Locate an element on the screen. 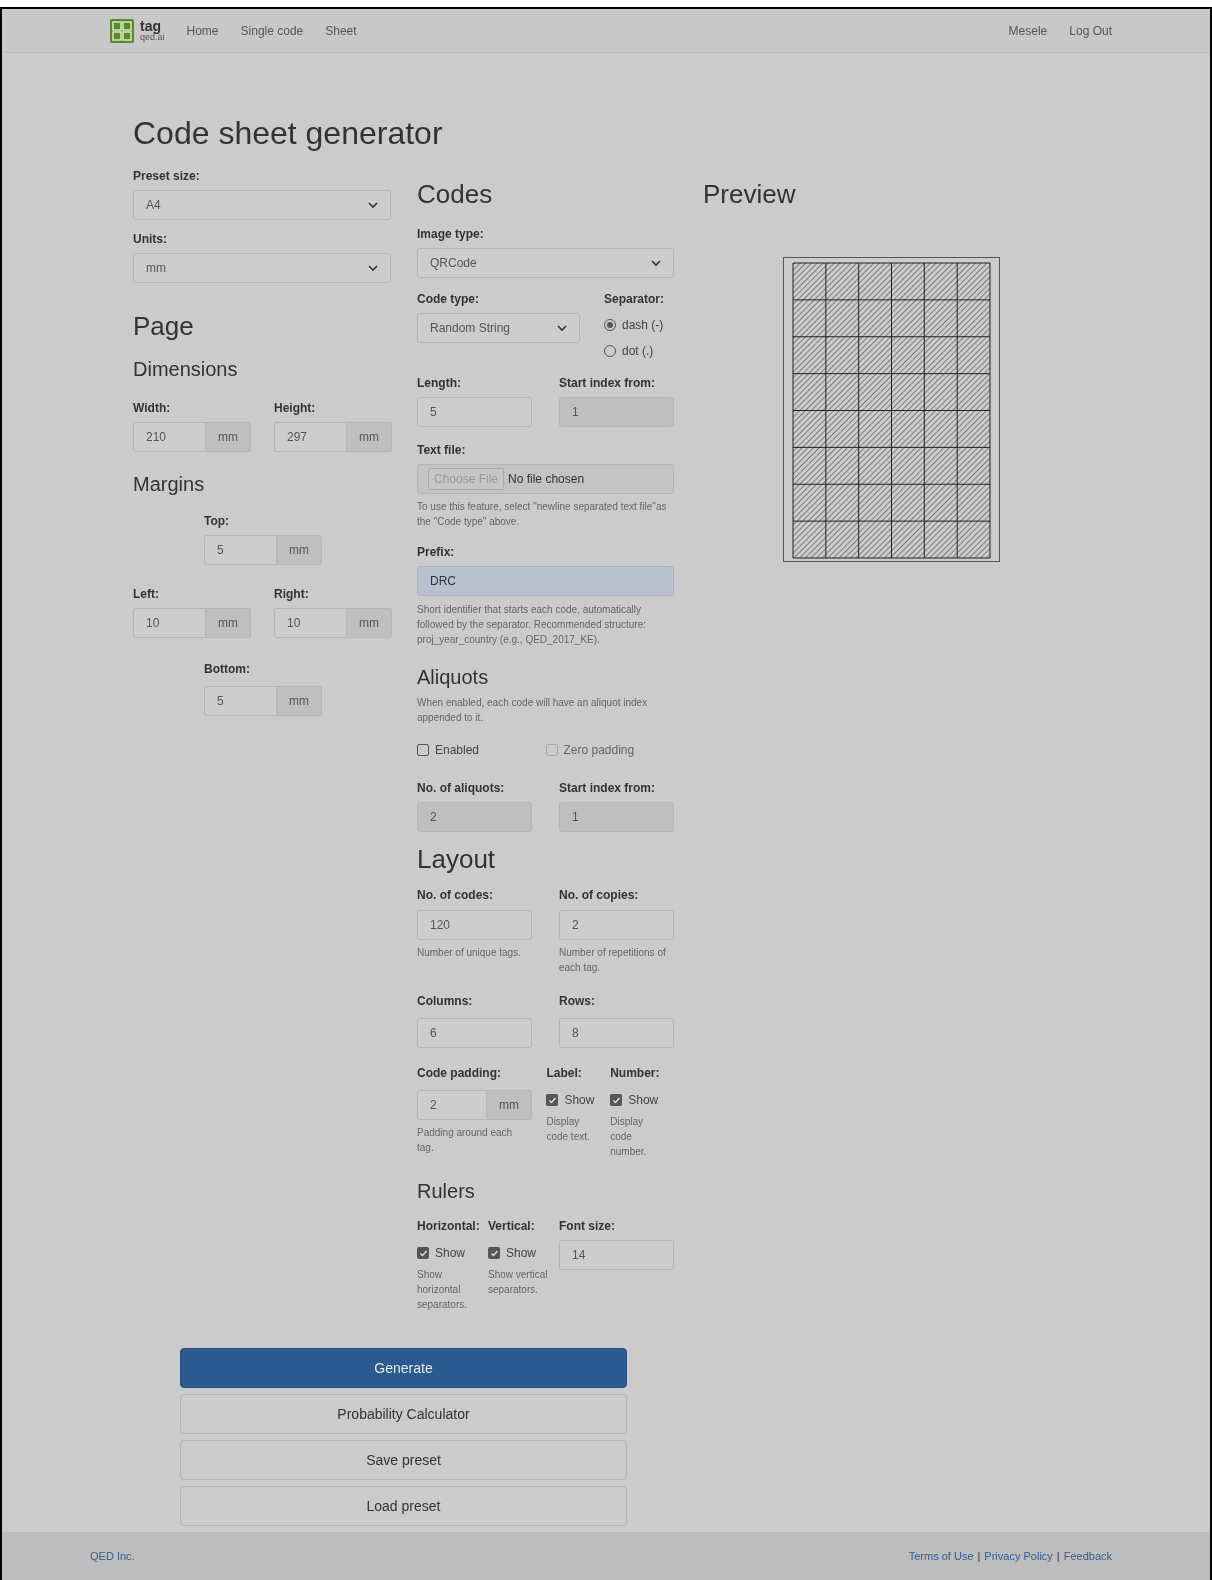  select-field: mm is located at coordinates (262, 268).